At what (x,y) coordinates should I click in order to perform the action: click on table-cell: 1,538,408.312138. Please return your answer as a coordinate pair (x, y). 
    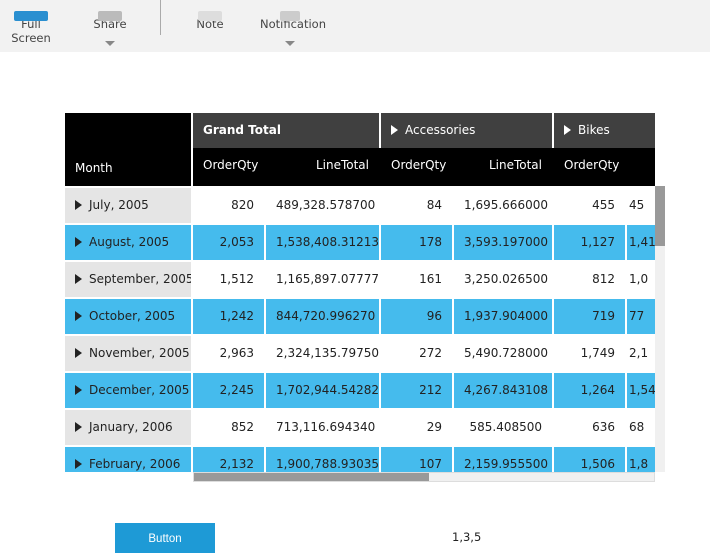
    Looking at the image, I should click on (322, 242).